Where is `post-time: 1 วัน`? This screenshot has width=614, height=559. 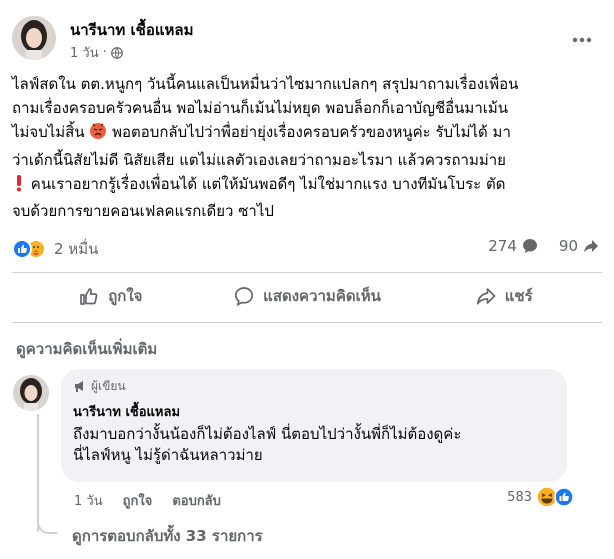
post-time: 1 วัน is located at coordinates (84, 52).